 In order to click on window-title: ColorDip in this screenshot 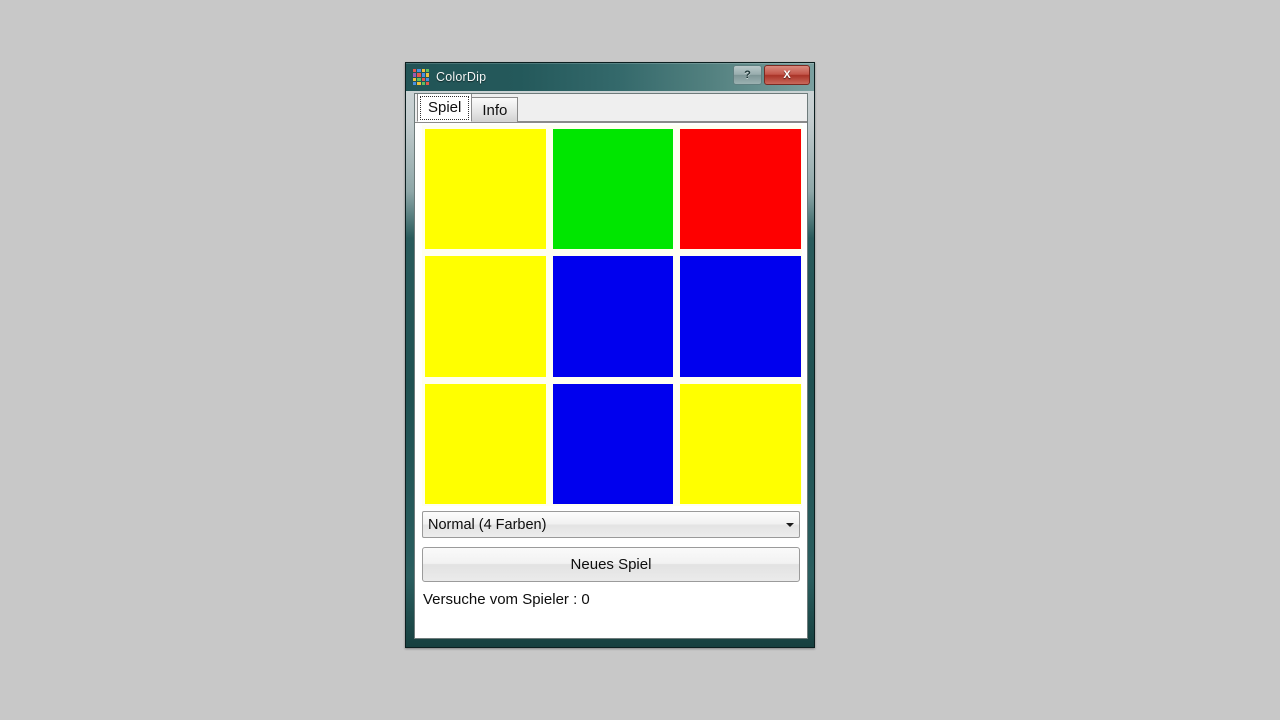, I will do `click(461, 77)`.